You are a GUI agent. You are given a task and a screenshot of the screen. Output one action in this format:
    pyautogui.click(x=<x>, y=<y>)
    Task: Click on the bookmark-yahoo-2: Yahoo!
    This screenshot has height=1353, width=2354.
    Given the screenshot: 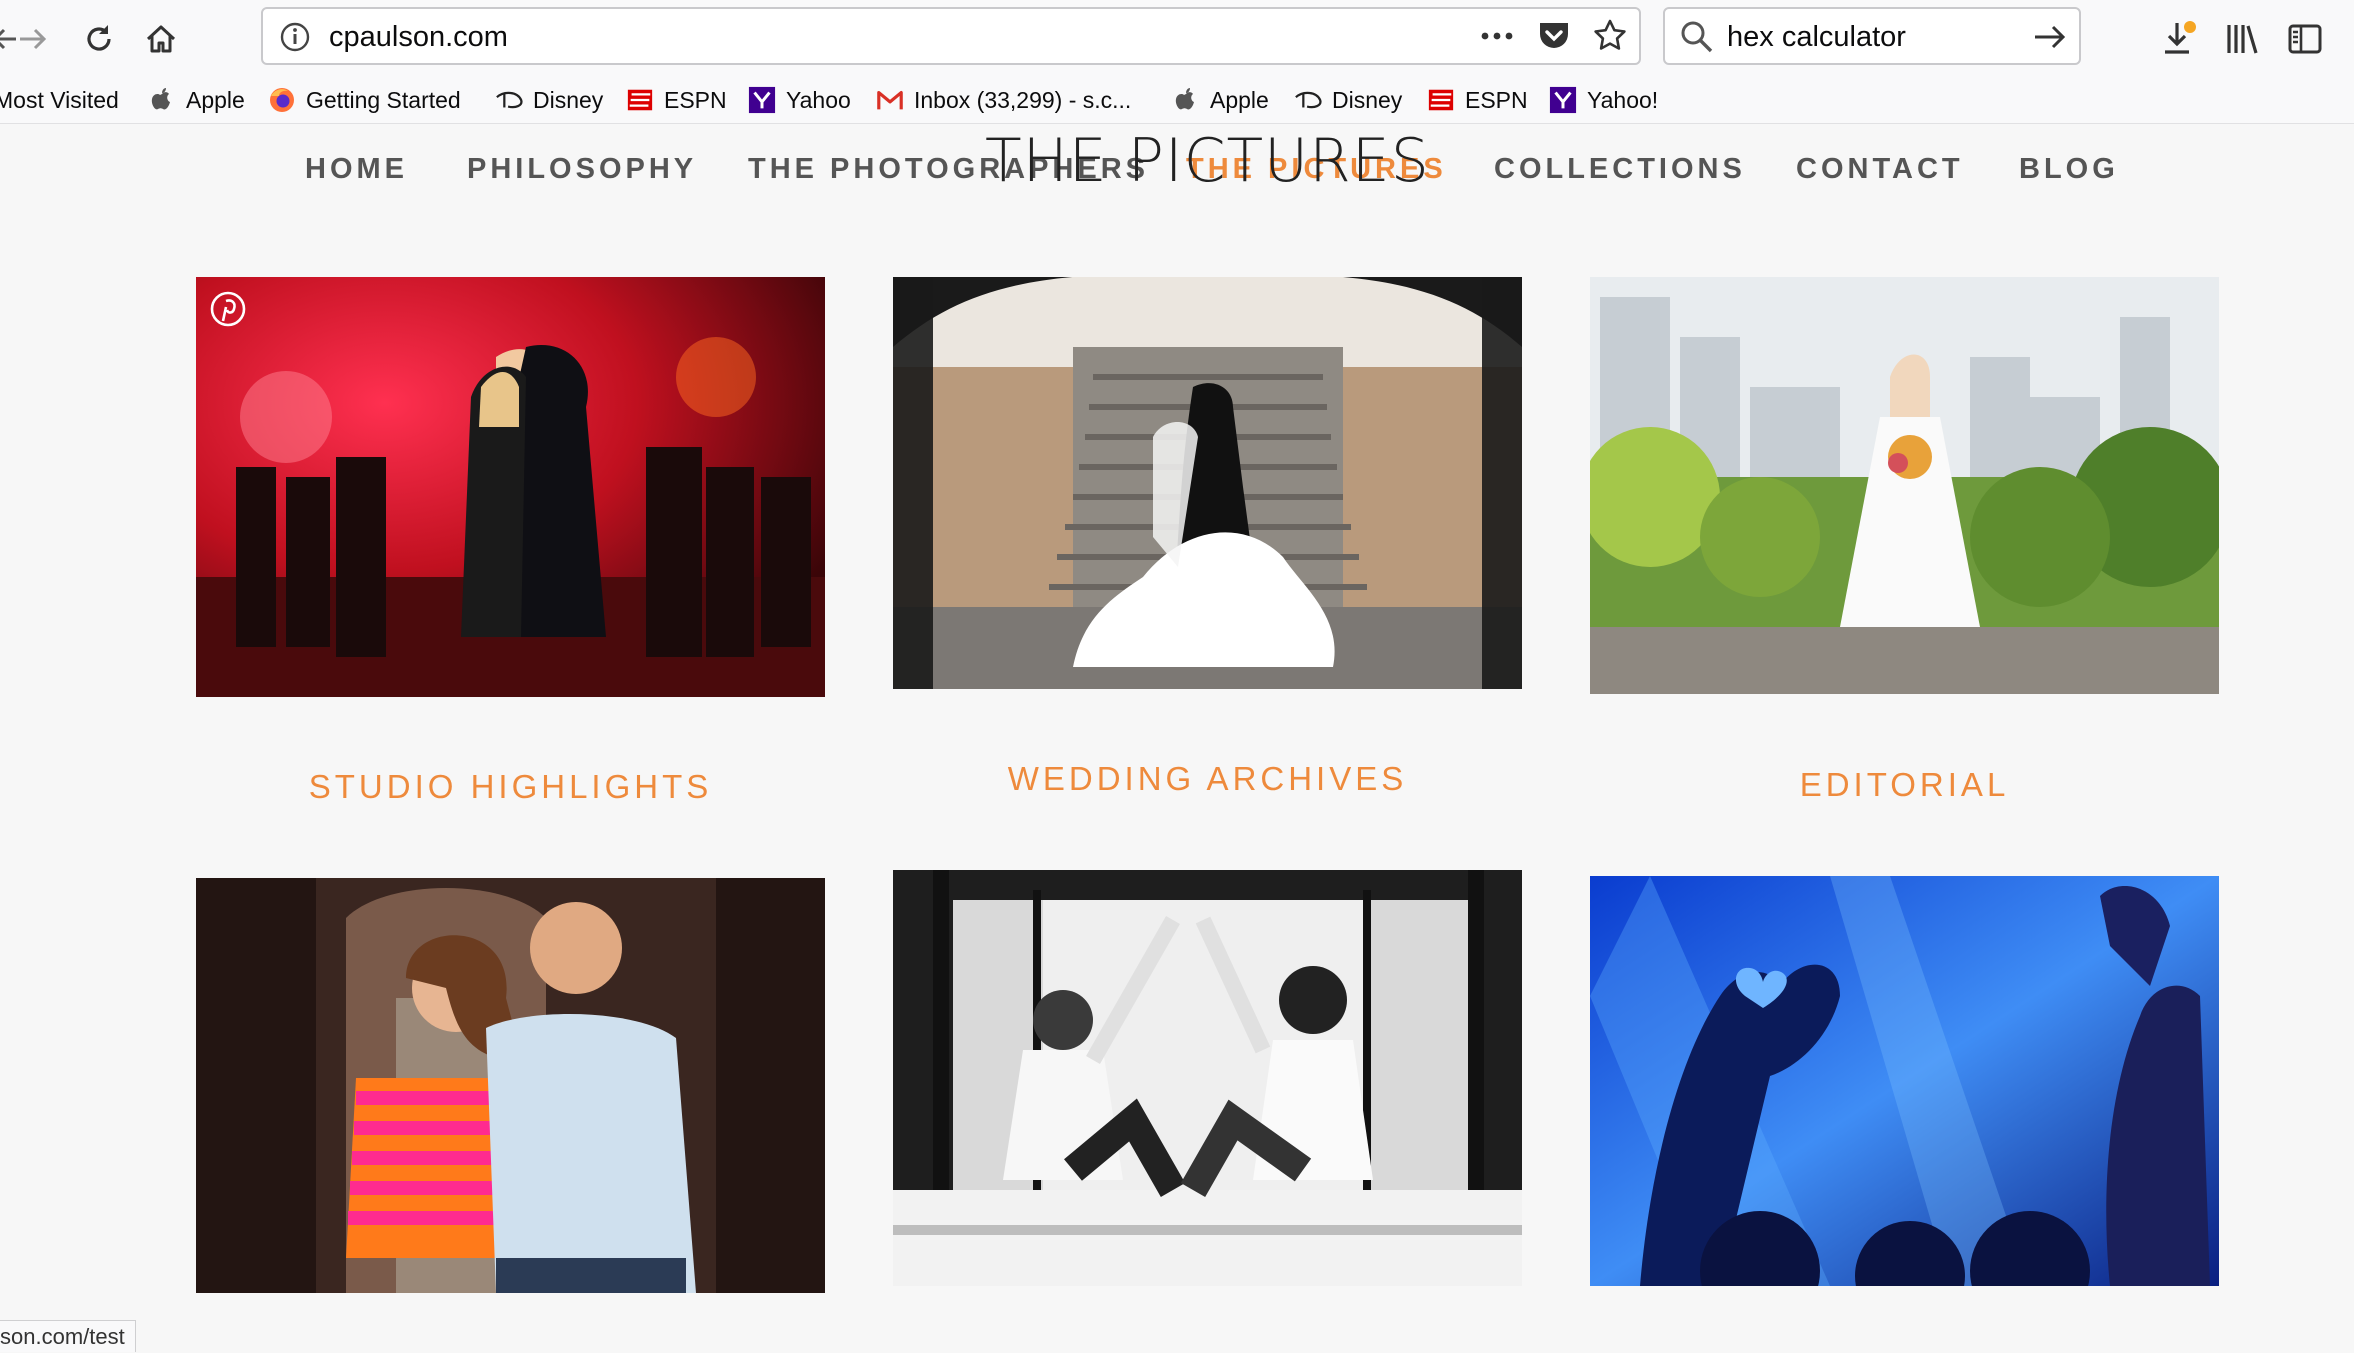 What is the action you would take?
    pyautogui.click(x=1603, y=100)
    